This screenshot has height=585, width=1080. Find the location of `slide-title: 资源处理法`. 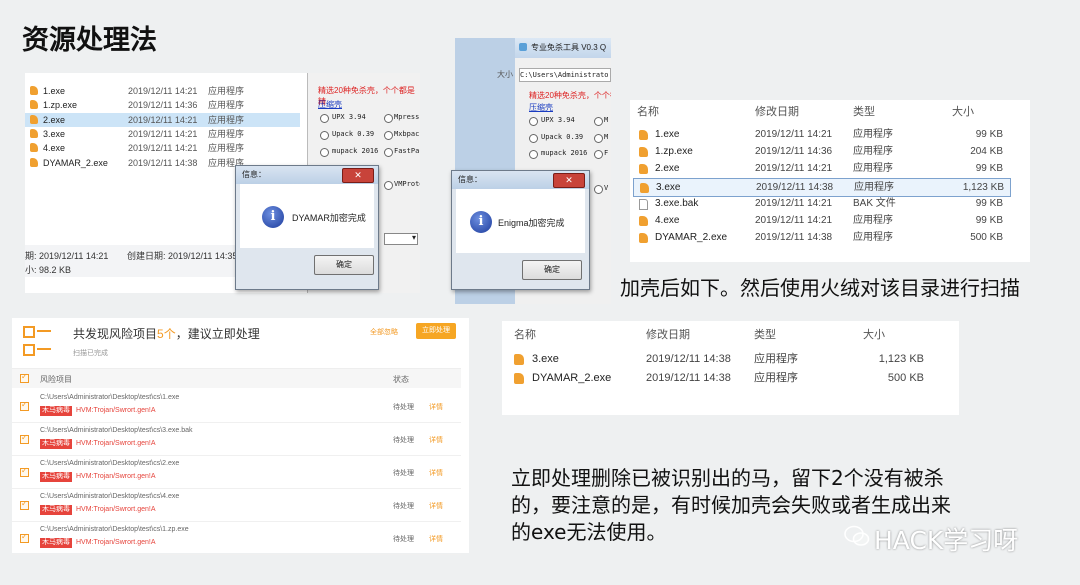

slide-title: 资源处理法 is located at coordinates (89, 40).